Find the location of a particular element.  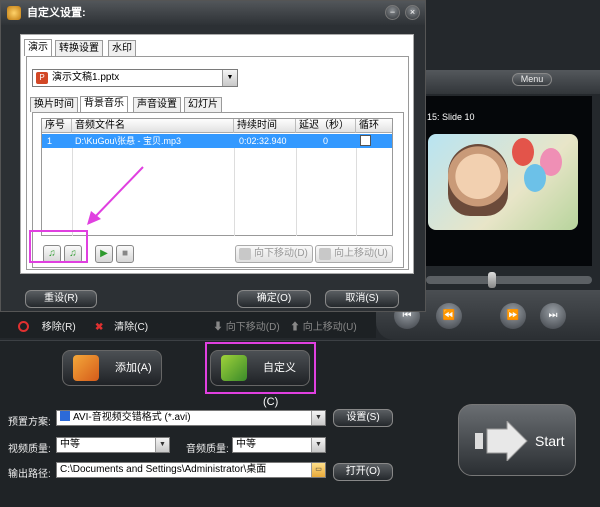

slide-thumbnail-image is located at coordinates (503, 182).